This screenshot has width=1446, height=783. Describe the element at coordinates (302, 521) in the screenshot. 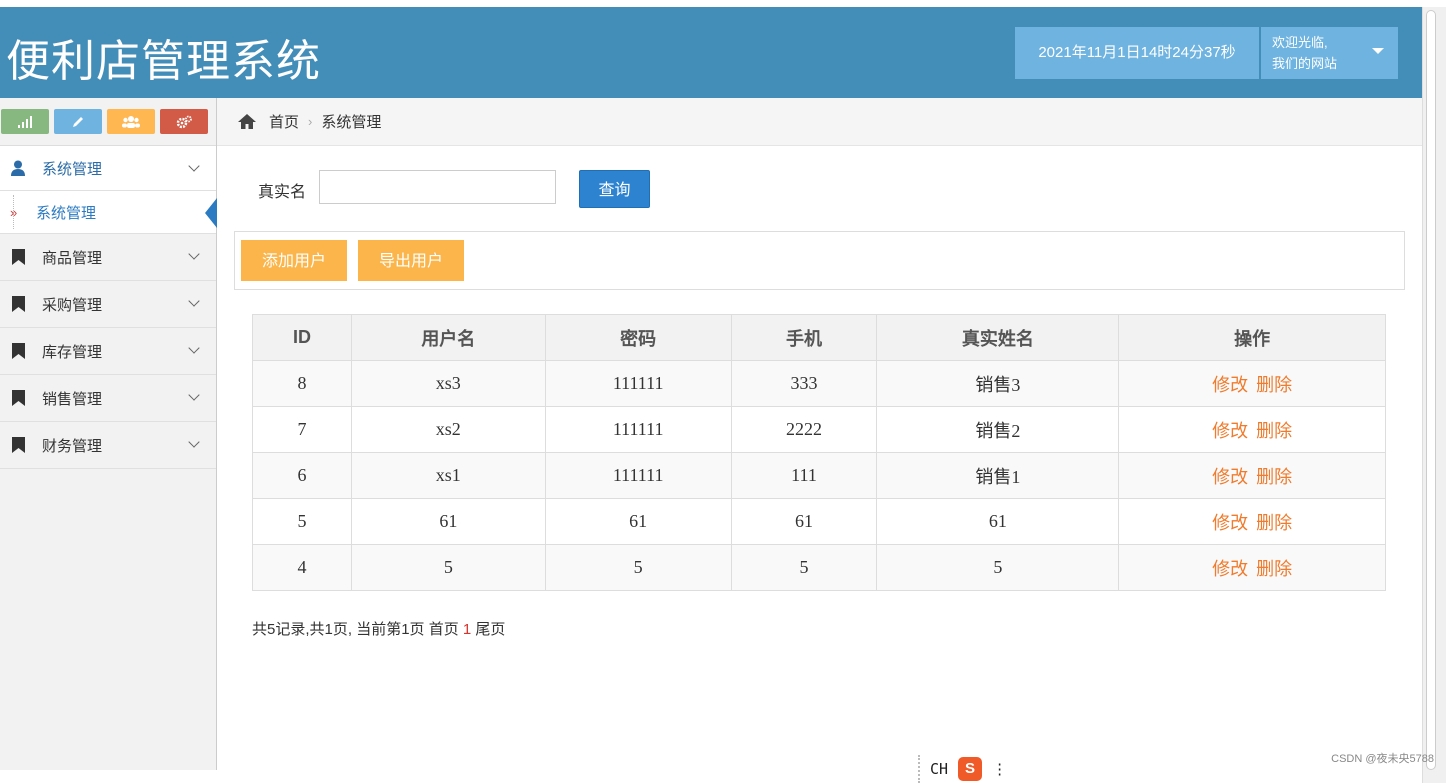

I see `cell-id: 5` at that location.